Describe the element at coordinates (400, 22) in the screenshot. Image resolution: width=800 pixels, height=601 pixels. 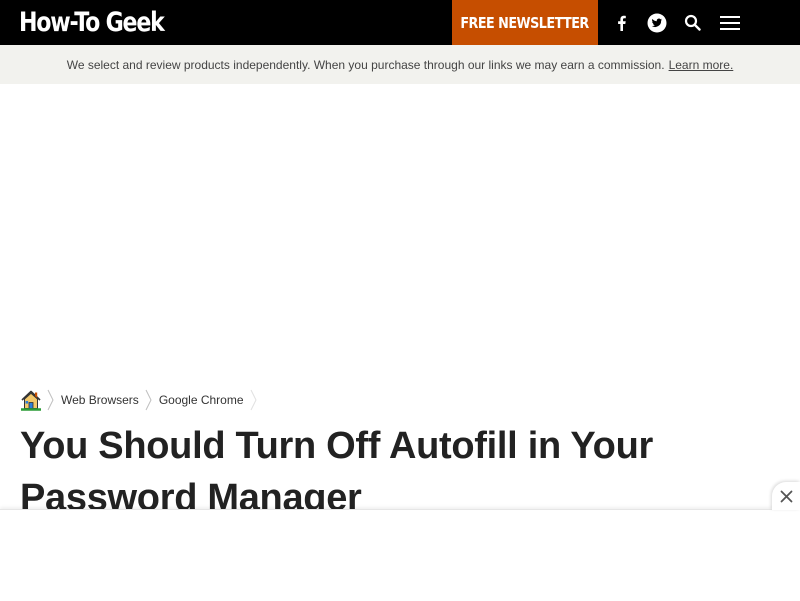
I see `site-header: How-To Geek FREE NEWSLETTER` at that location.